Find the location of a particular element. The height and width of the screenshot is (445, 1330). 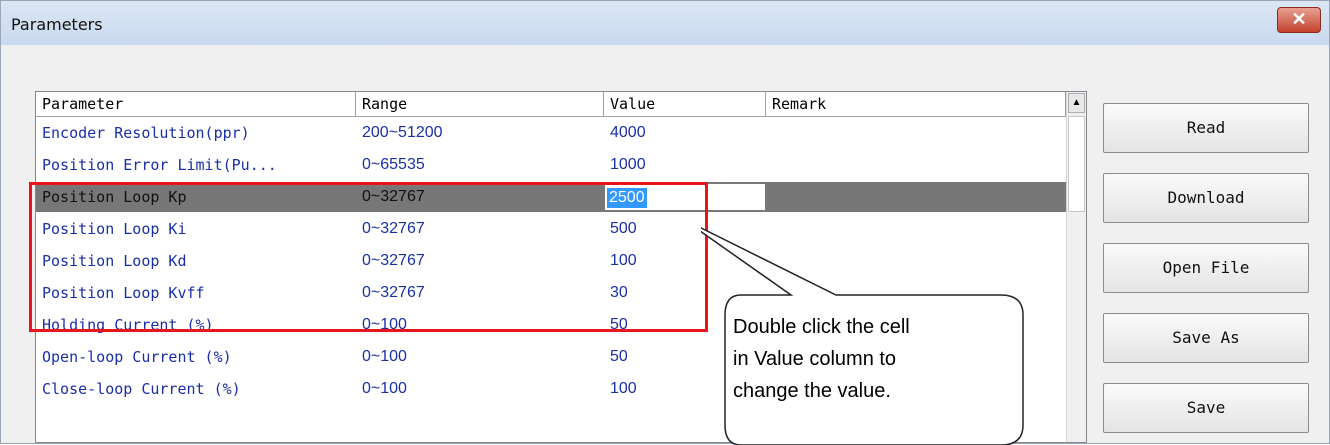

table-header: Parameter Range Value Remark is located at coordinates (551, 104).